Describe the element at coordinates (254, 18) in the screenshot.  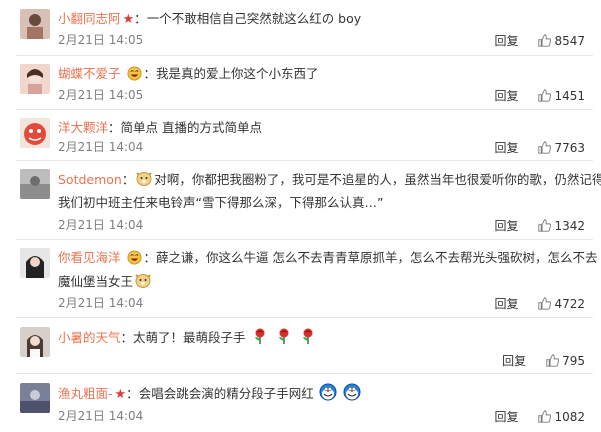
I see `comment-text: 一个不敢相信自己突然就这么红の boy` at that location.